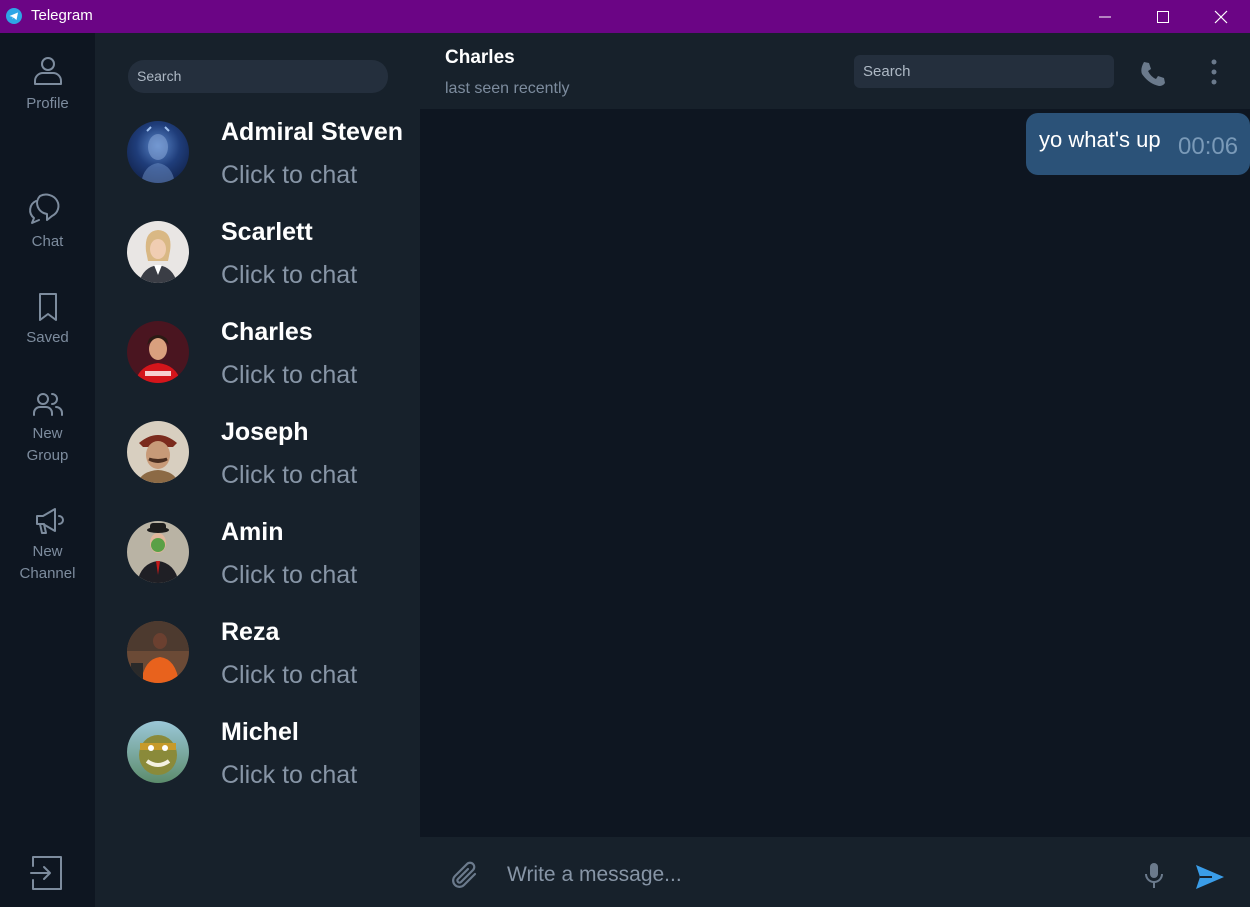  What do you see at coordinates (47, 404) in the screenshot?
I see `group-icon` at bounding box center [47, 404].